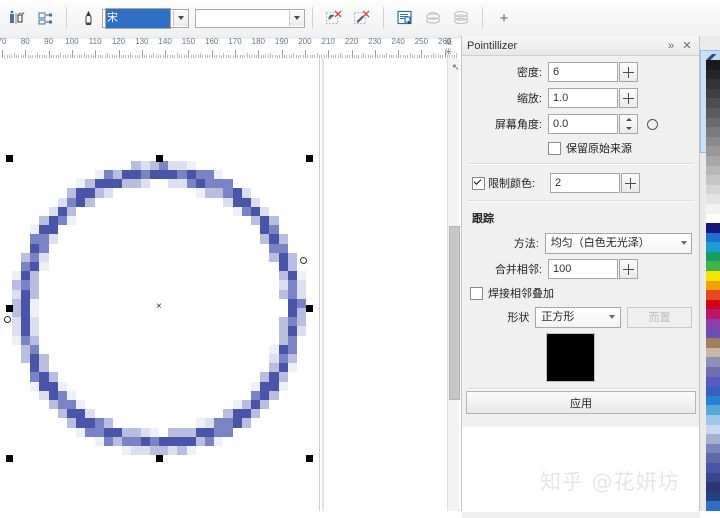 This screenshot has height=518, width=720. I want to click on limit-colors-stepper, so click(630, 183).